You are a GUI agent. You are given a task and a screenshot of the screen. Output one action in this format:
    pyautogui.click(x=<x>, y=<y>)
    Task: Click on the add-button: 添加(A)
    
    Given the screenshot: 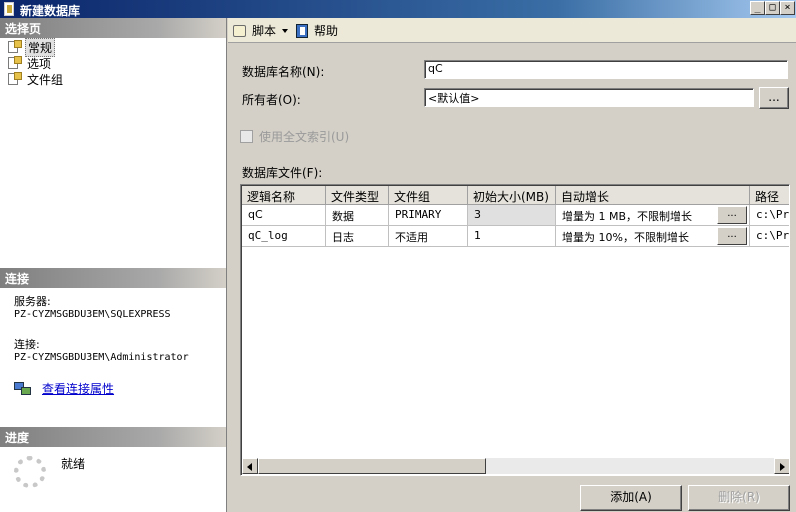 What is the action you would take?
    pyautogui.click(x=631, y=498)
    